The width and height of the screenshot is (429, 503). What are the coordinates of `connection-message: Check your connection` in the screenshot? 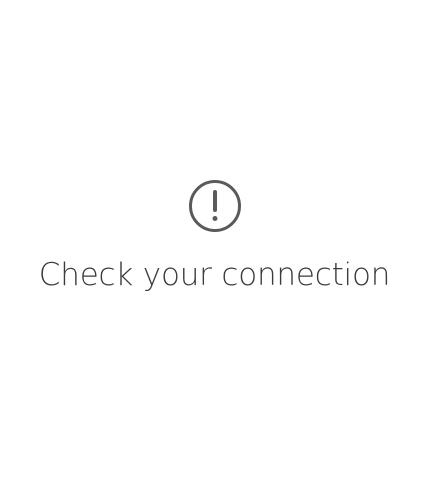 It's located at (214, 275).